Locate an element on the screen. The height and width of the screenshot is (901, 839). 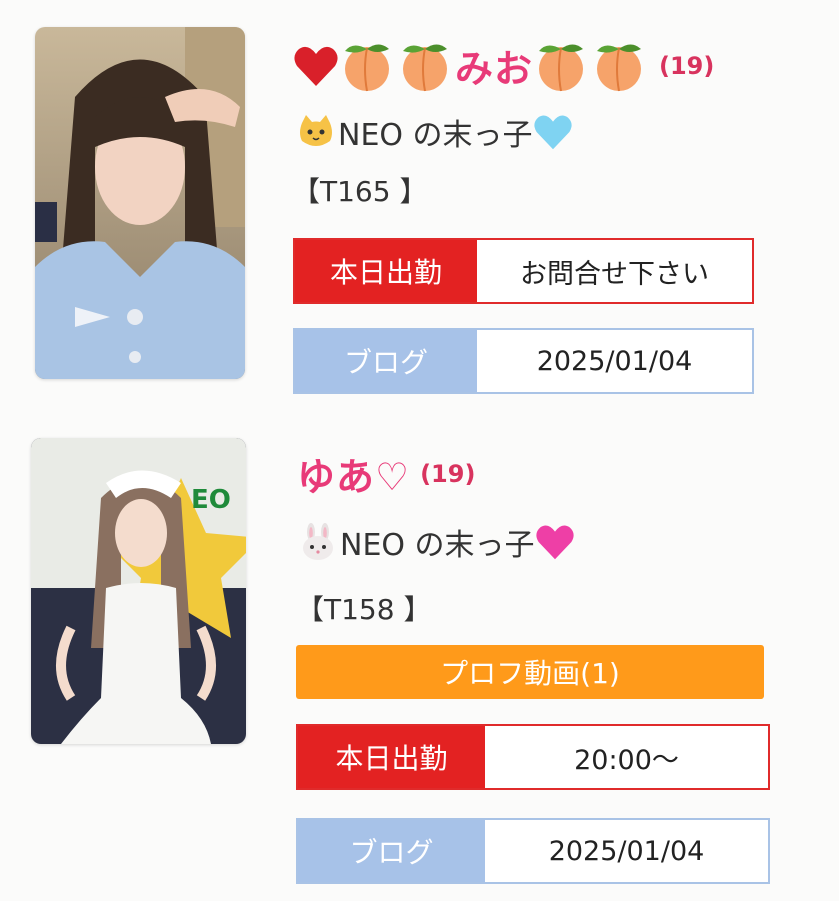
cast-photo-mio is located at coordinates (140, 203).